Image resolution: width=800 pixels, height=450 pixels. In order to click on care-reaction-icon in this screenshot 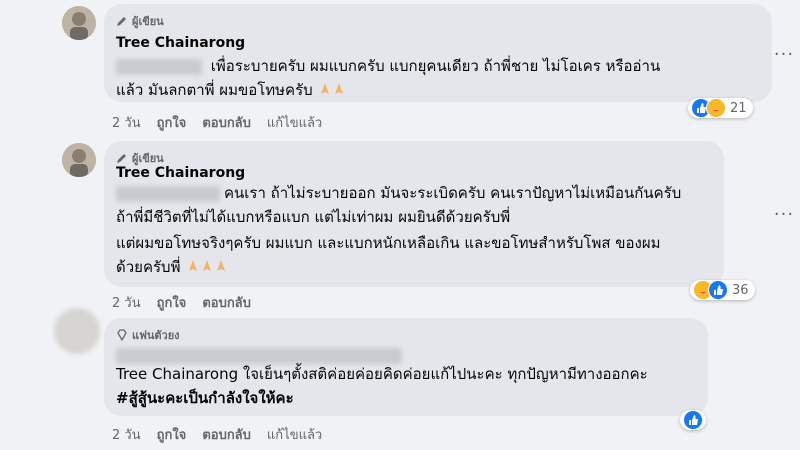, I will do `click(716, 108)`.